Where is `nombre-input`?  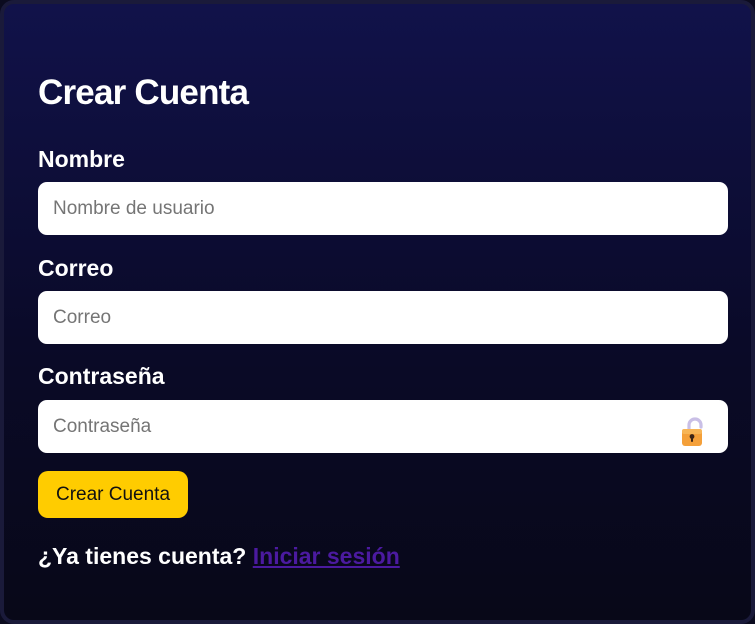 nombre-input is located at coordinates (383, 208).